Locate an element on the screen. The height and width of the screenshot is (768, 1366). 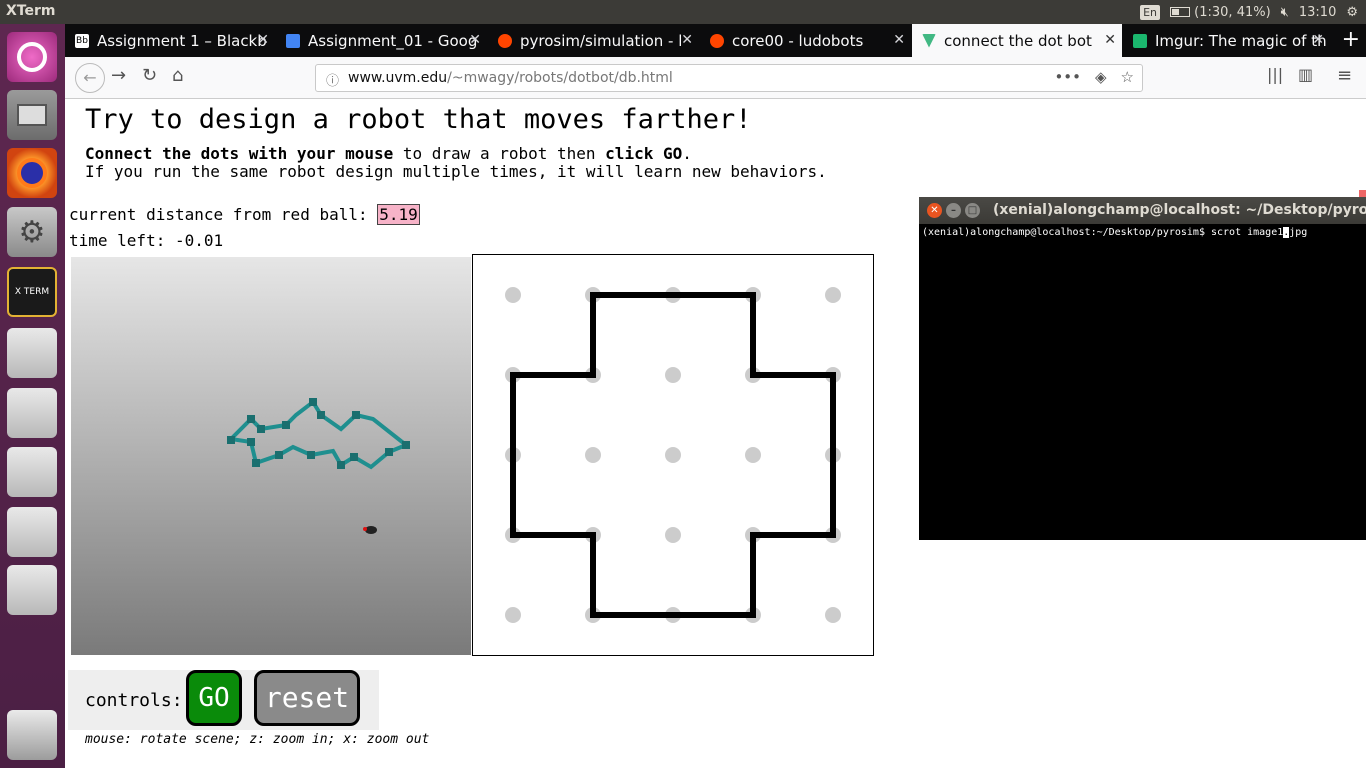
xterm-icon-label: X TERM is located at coordinates (32, 291).